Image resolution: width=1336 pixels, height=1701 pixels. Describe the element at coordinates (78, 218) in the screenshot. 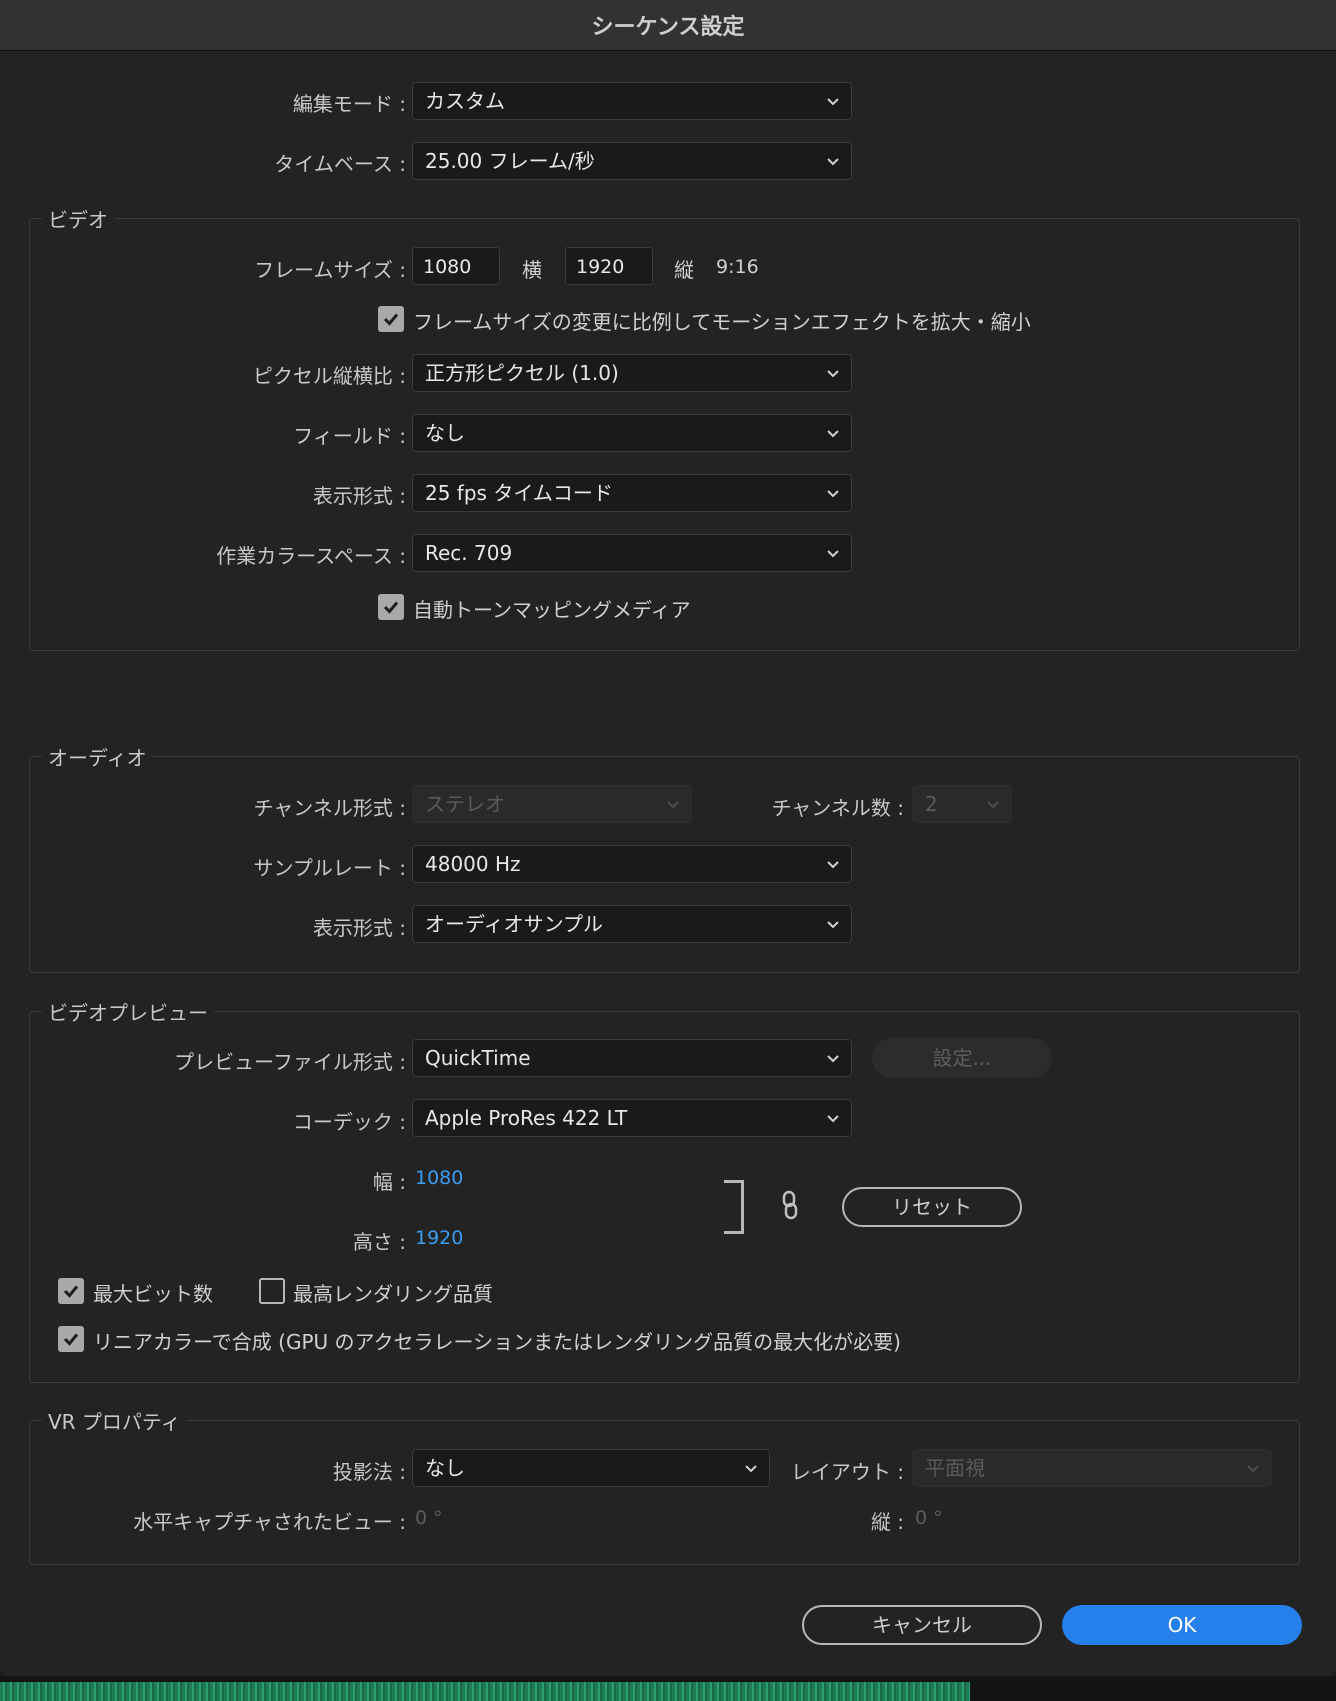

I see `video-group-title: ビデオ` at that location.